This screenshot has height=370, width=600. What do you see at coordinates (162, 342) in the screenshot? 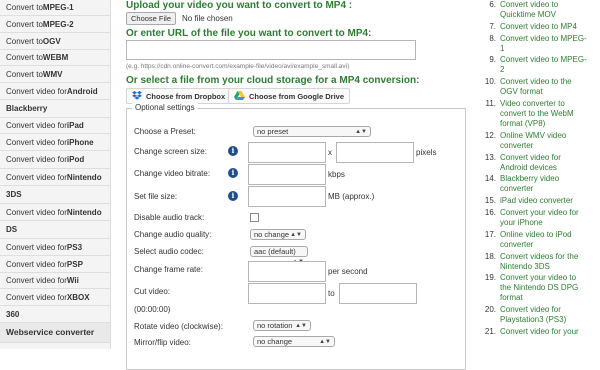
I see `mirror-label: Mirror/flip video:` at bounding box center [162, 342].